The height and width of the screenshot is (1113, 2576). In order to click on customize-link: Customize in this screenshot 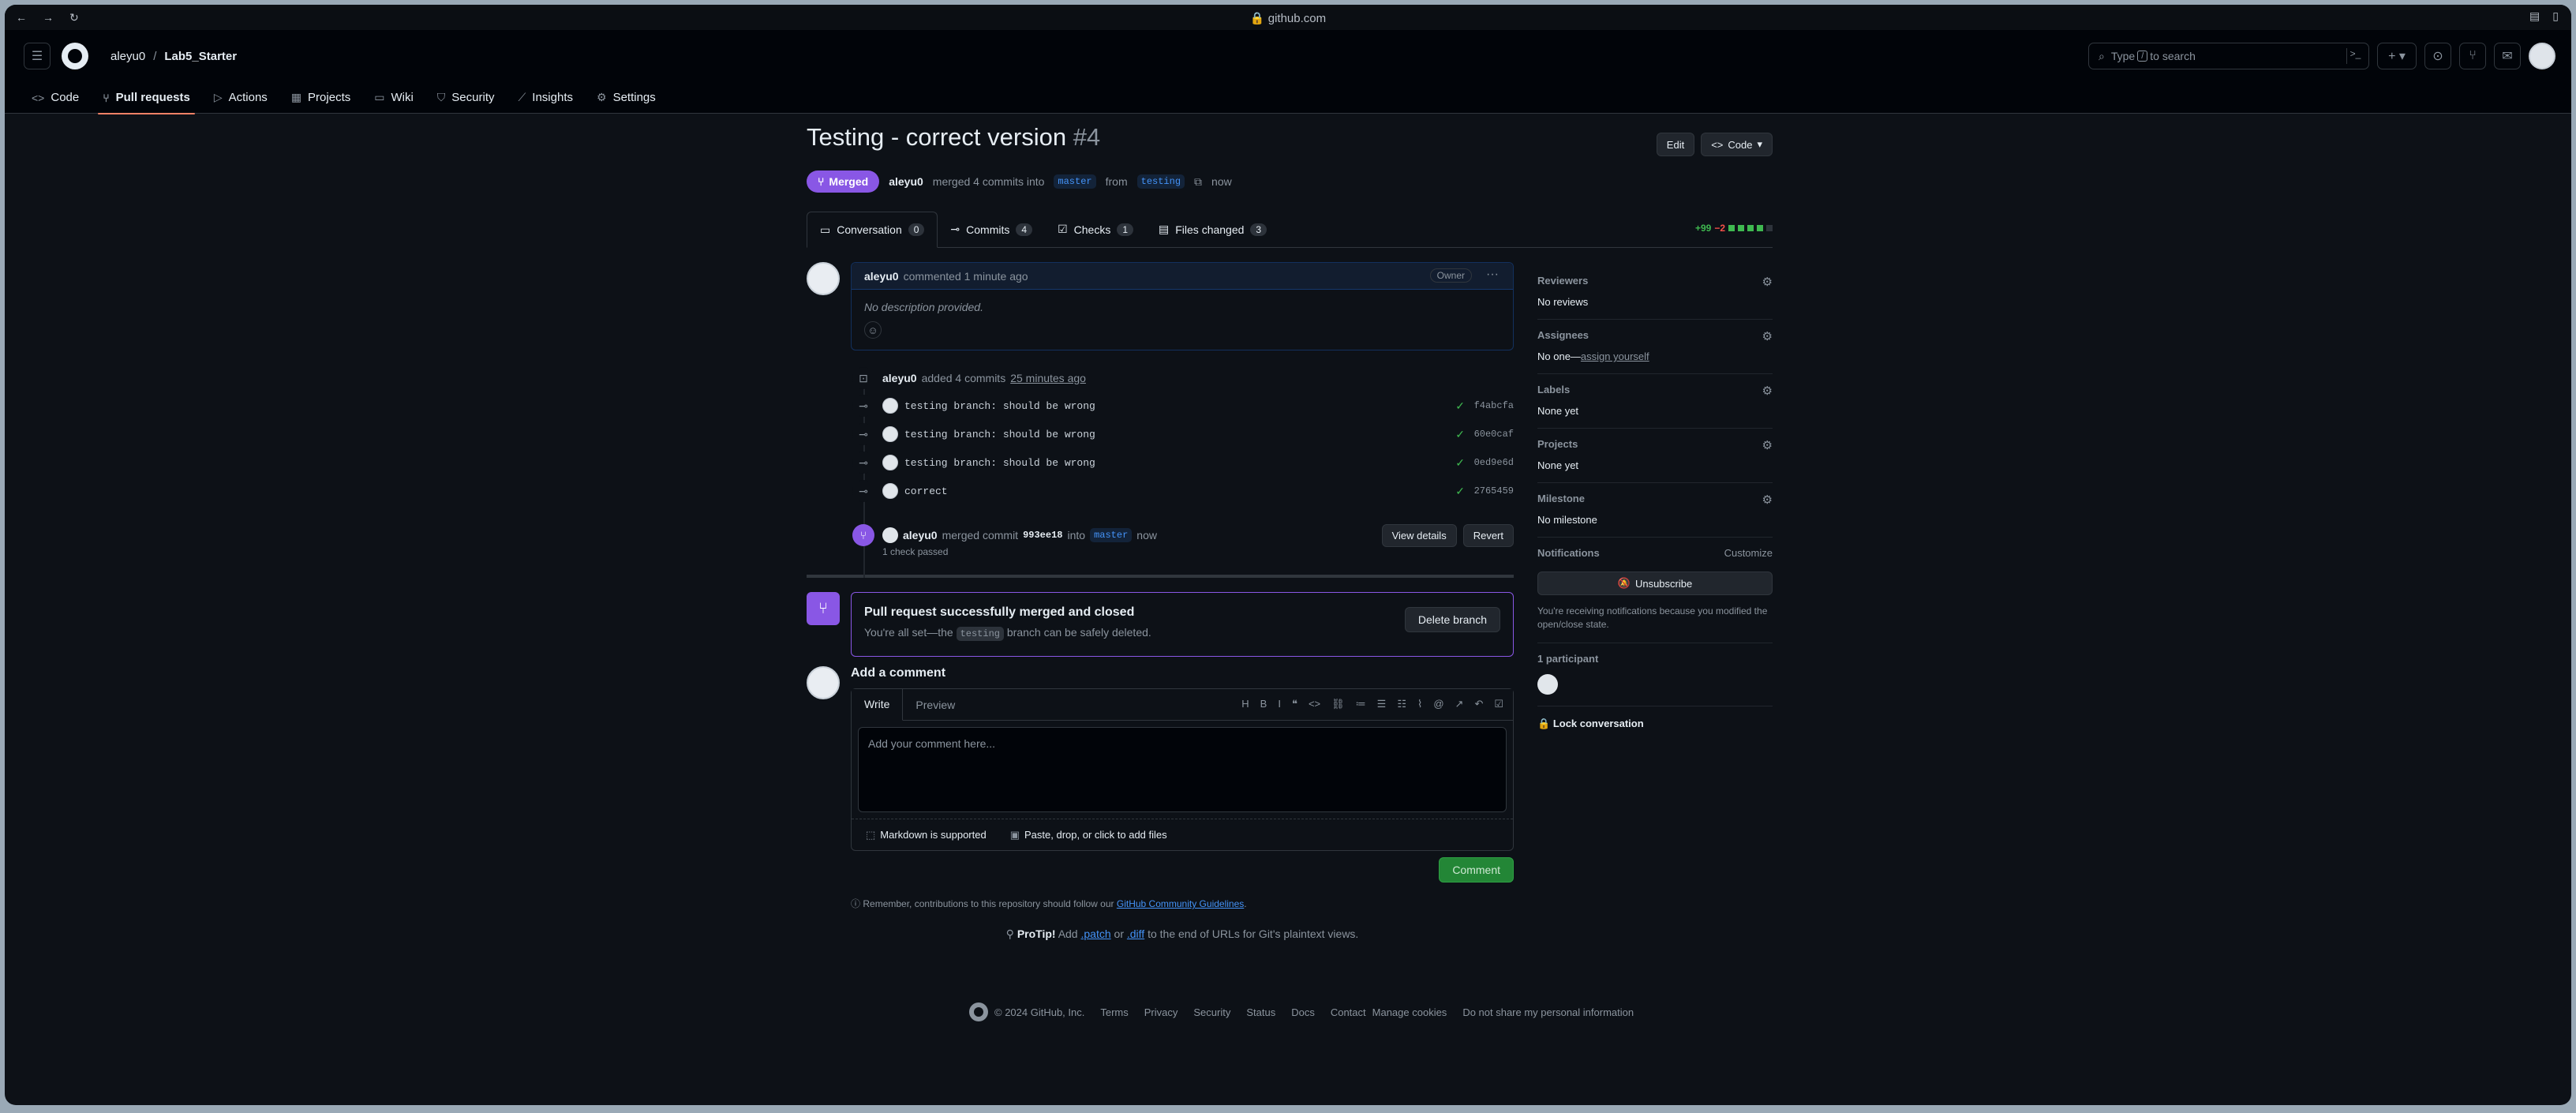, I will do `click(1748, 553)`.